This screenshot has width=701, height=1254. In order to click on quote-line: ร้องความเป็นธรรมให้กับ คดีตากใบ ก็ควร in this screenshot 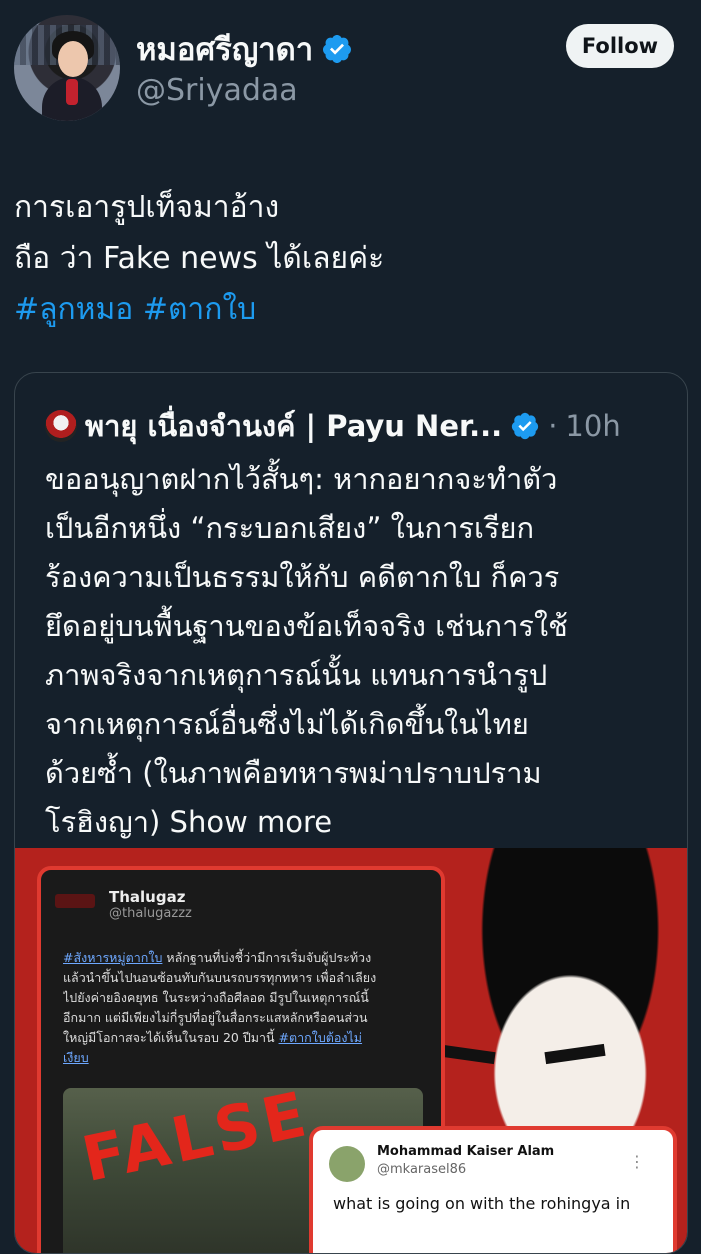, I will do `click(302, 577)`.